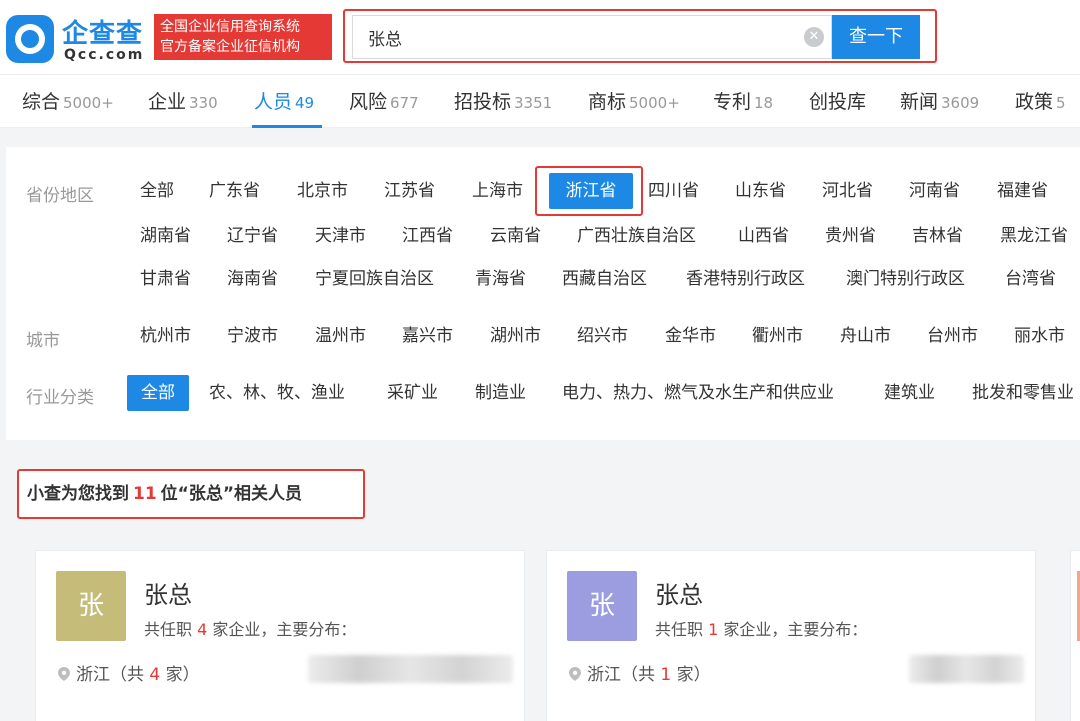 This screenshot has width=1080, height=721. What do you see at coordinates (850, 236) in the screenshot?
I see `province-option: 贵州省` at bounding box center [850, 236].